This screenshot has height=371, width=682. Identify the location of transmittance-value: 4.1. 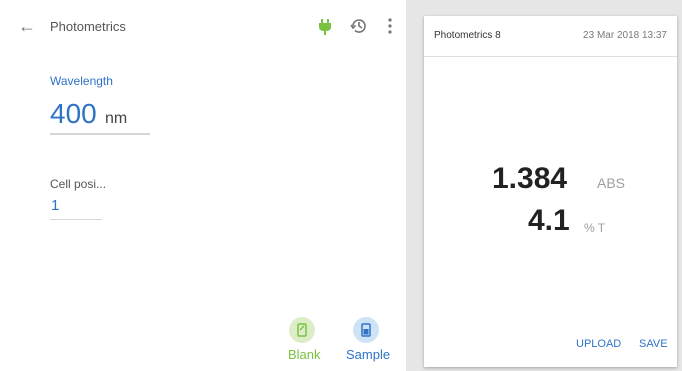
(549, 220).